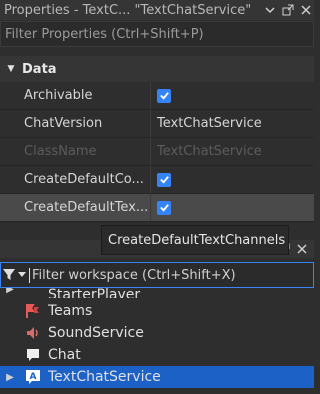 Image resolution: width=320 pixels, height=394 pixels. What do you see at coordinates (104, 377) in the screenshot?
I see `tree-item-label: TextChatService` at bounding box center [104, 377].